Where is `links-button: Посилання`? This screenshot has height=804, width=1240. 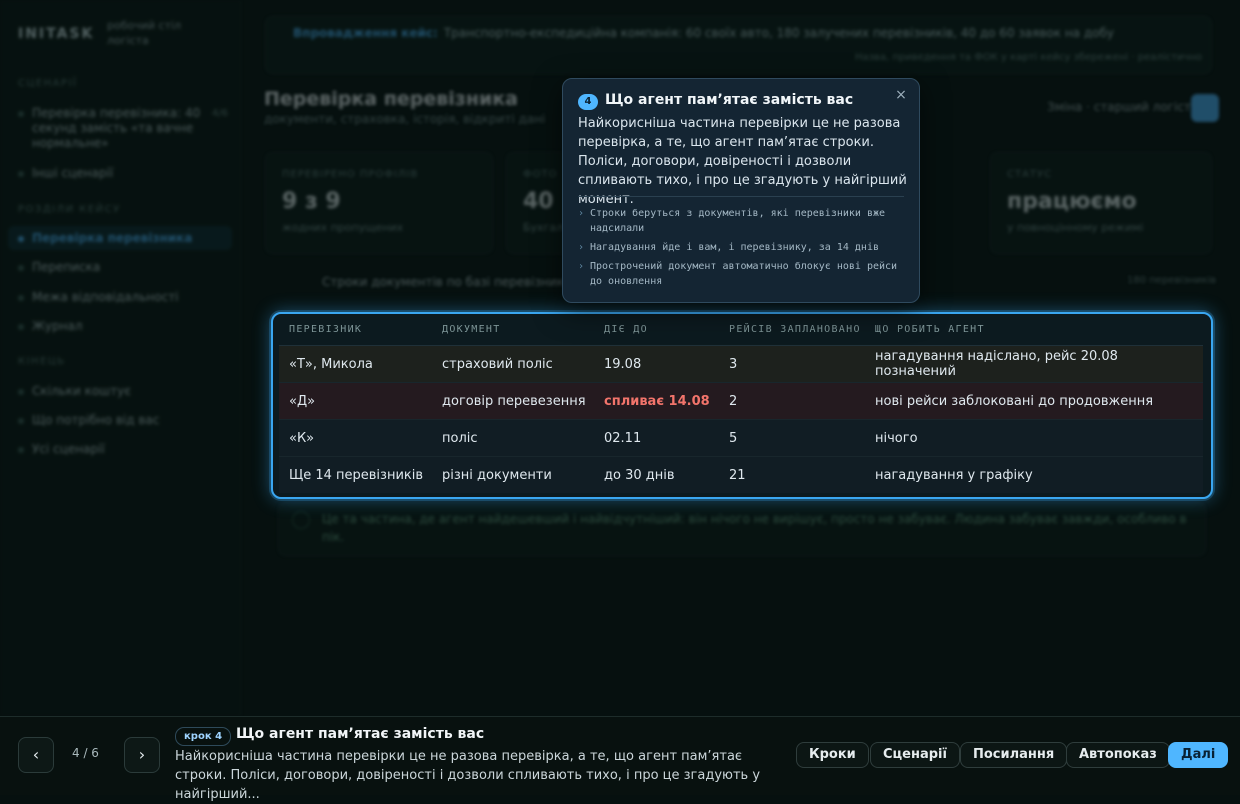
links-button: Посилання is located at coordinates (1014, 755).